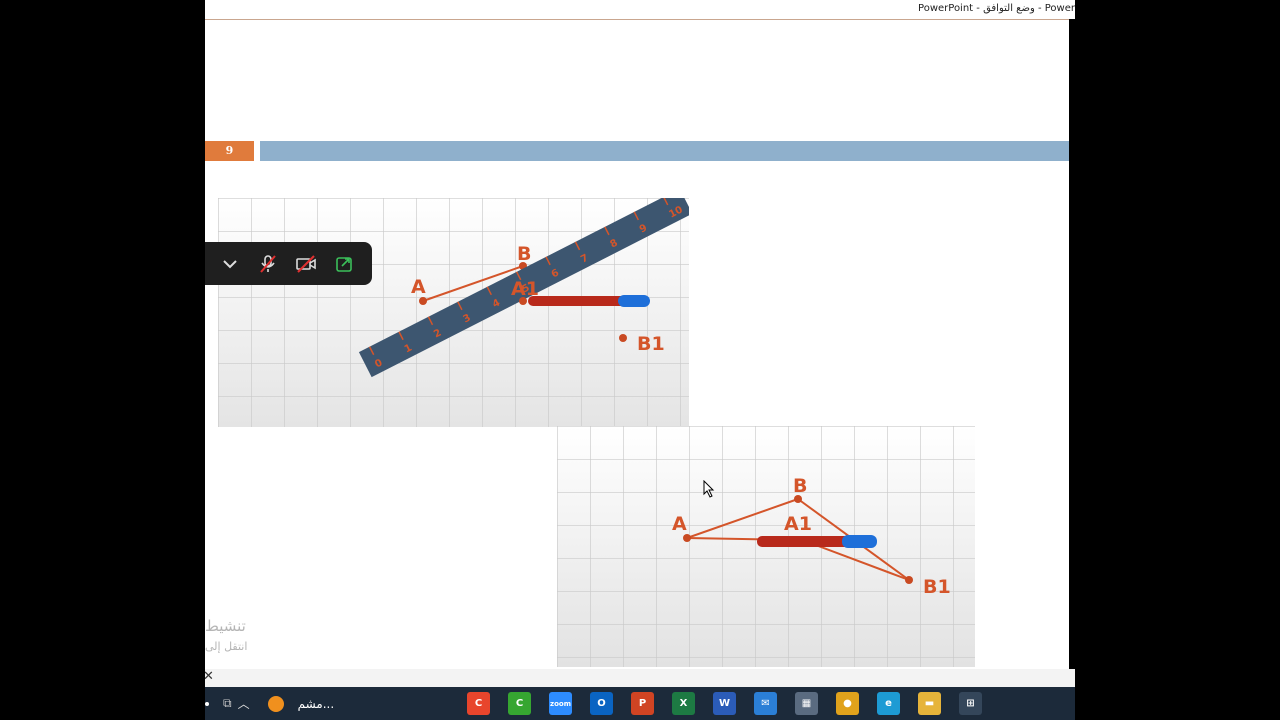 Image resolution: width=1280 pixels, height=720 pixels. What do you see at coordinates (806, 703) in the screenshot?
I see `store-icon: ▦` at bounding box center [806, 703].